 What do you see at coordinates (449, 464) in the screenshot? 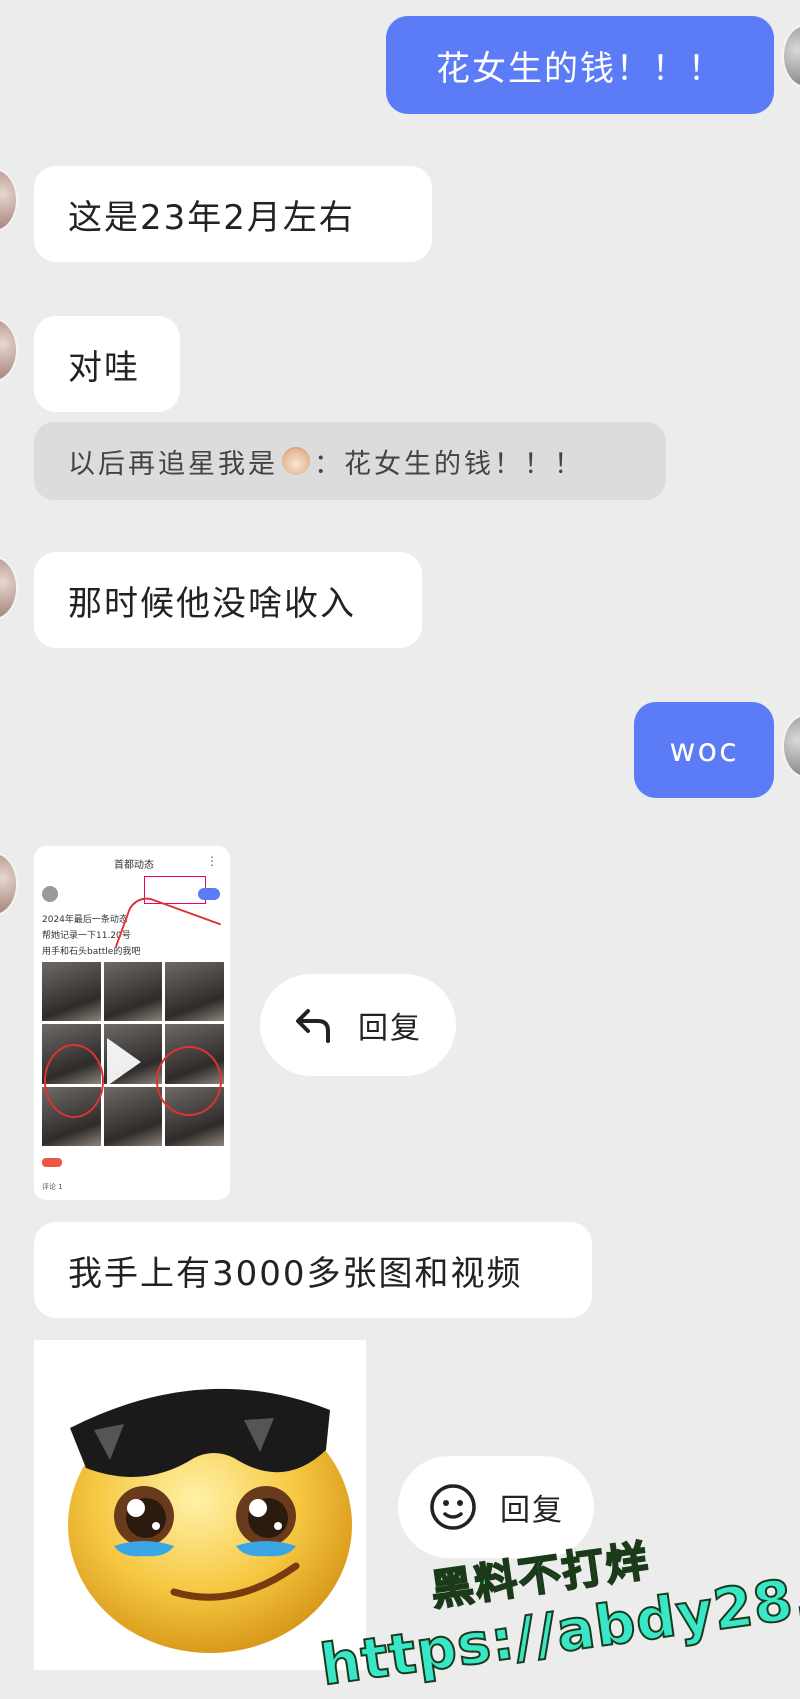
I see `quote-text: ：花女生的钱！！！` at bounding box center [449, 464].